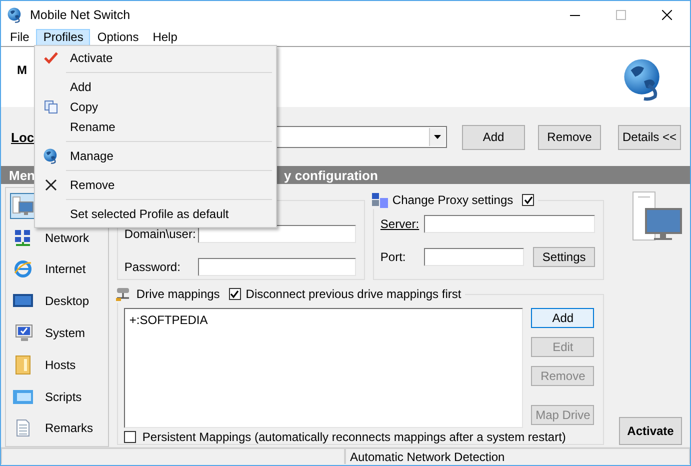 The height and width of the screenshot is (466, 691). I want to click on group-title: Change Proxy settings, so click(453, 200).